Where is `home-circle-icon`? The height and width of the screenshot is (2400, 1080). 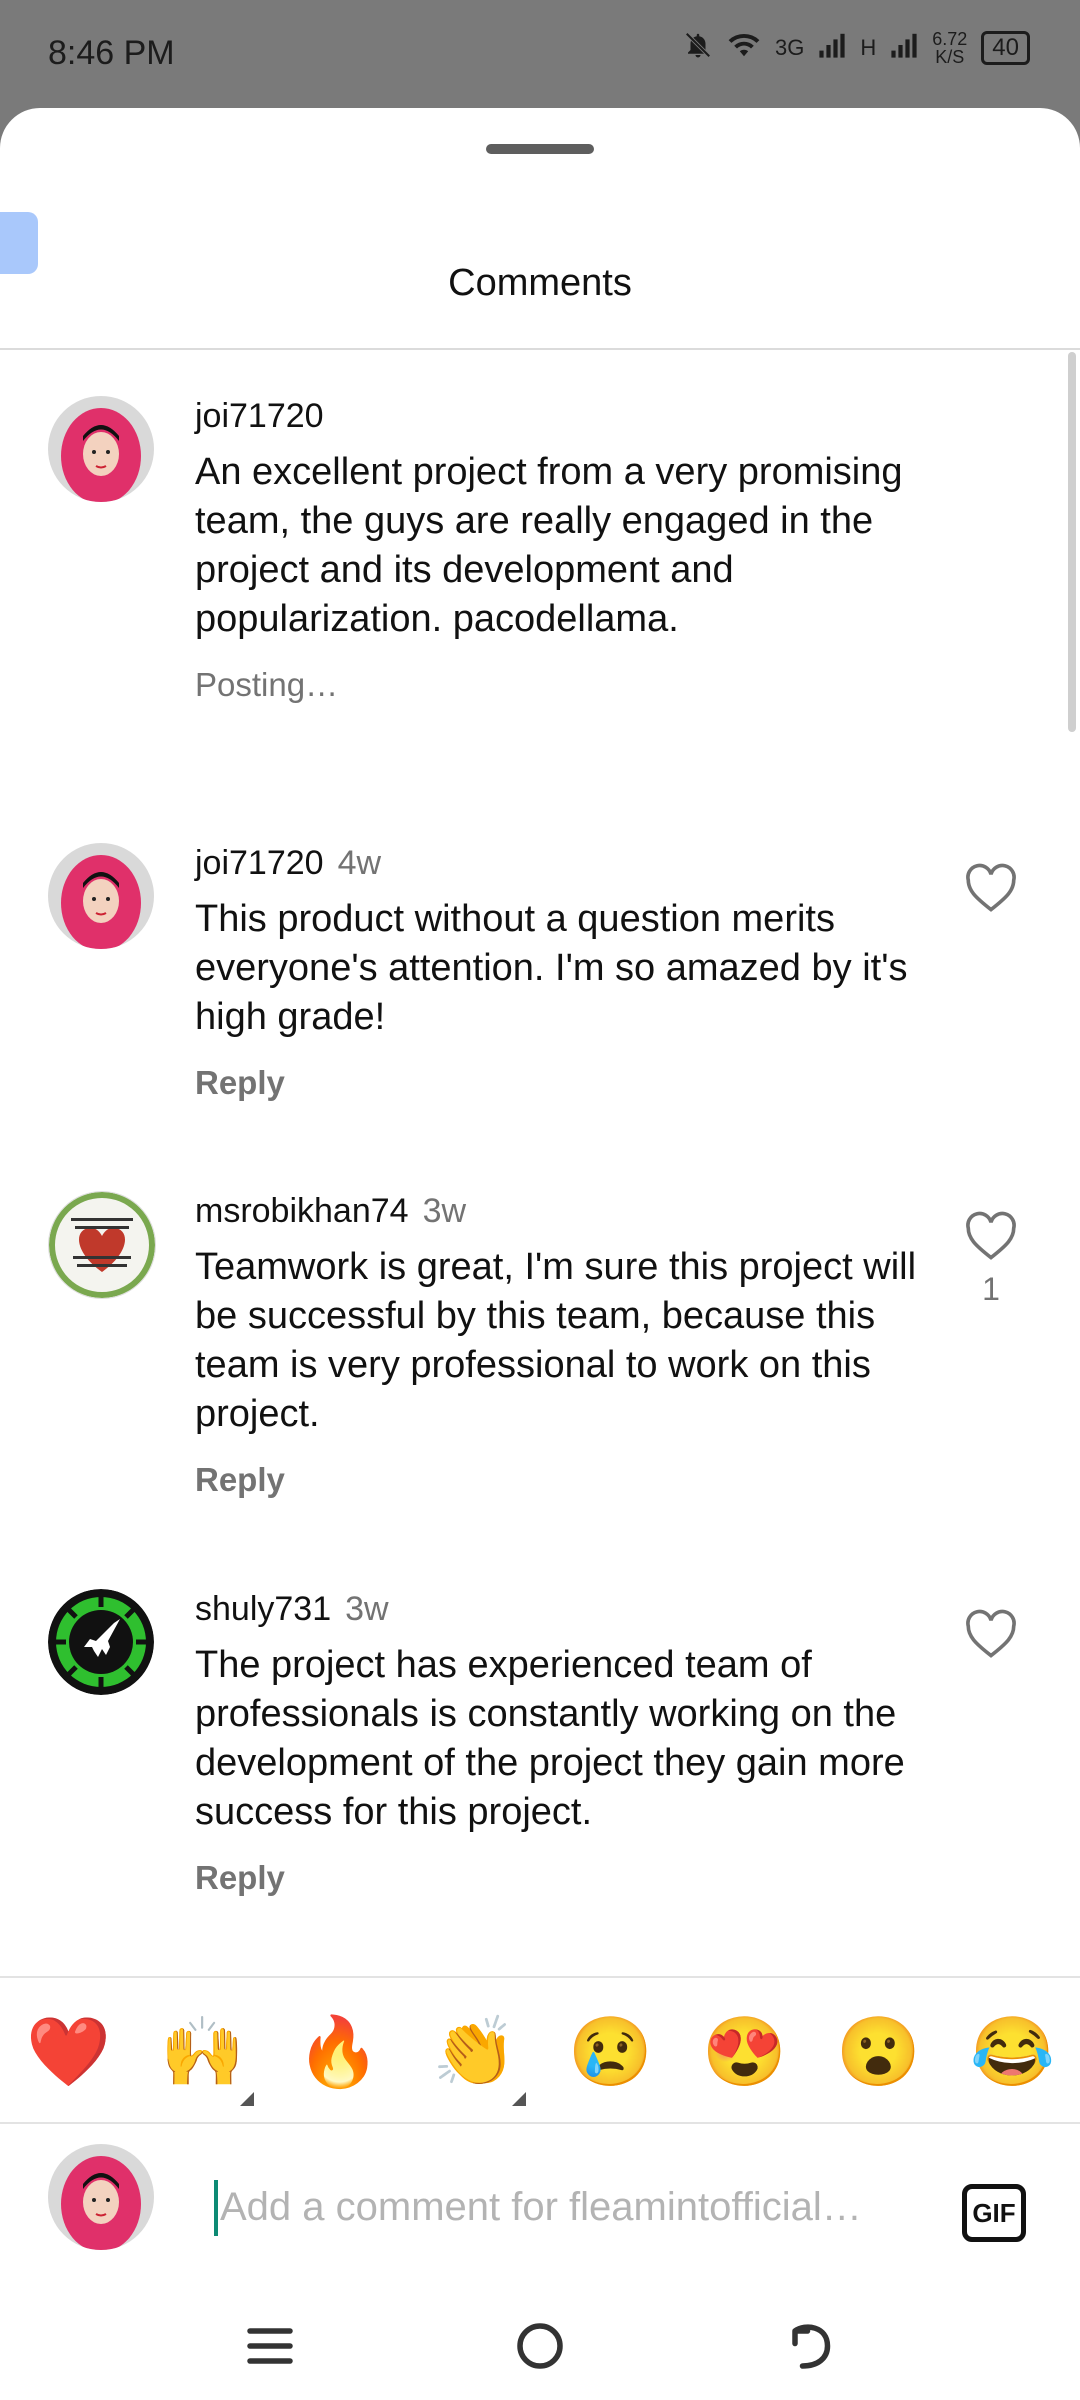 home-circle-icon is located at coordinates (540, 2346).